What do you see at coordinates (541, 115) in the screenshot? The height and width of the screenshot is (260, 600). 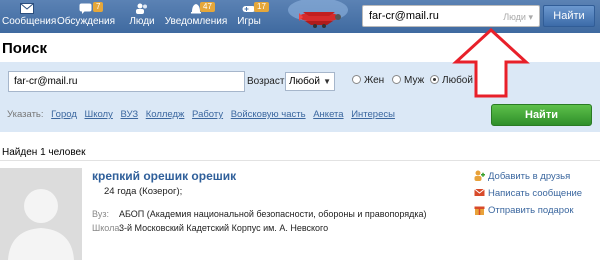 I see `find-button: Найти` at bounding box center [541, 115].